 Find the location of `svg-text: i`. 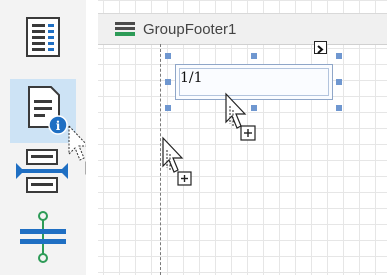

svg-text: i is located at coordinates (58, 126).